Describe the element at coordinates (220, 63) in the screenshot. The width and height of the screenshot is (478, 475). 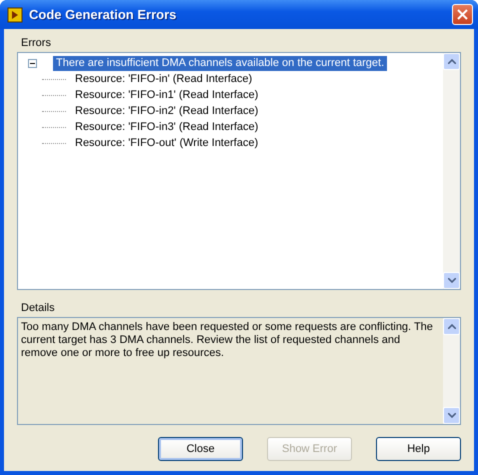
I see `tree-item: There are insufficient DMA channels available on the current target.` at that location.